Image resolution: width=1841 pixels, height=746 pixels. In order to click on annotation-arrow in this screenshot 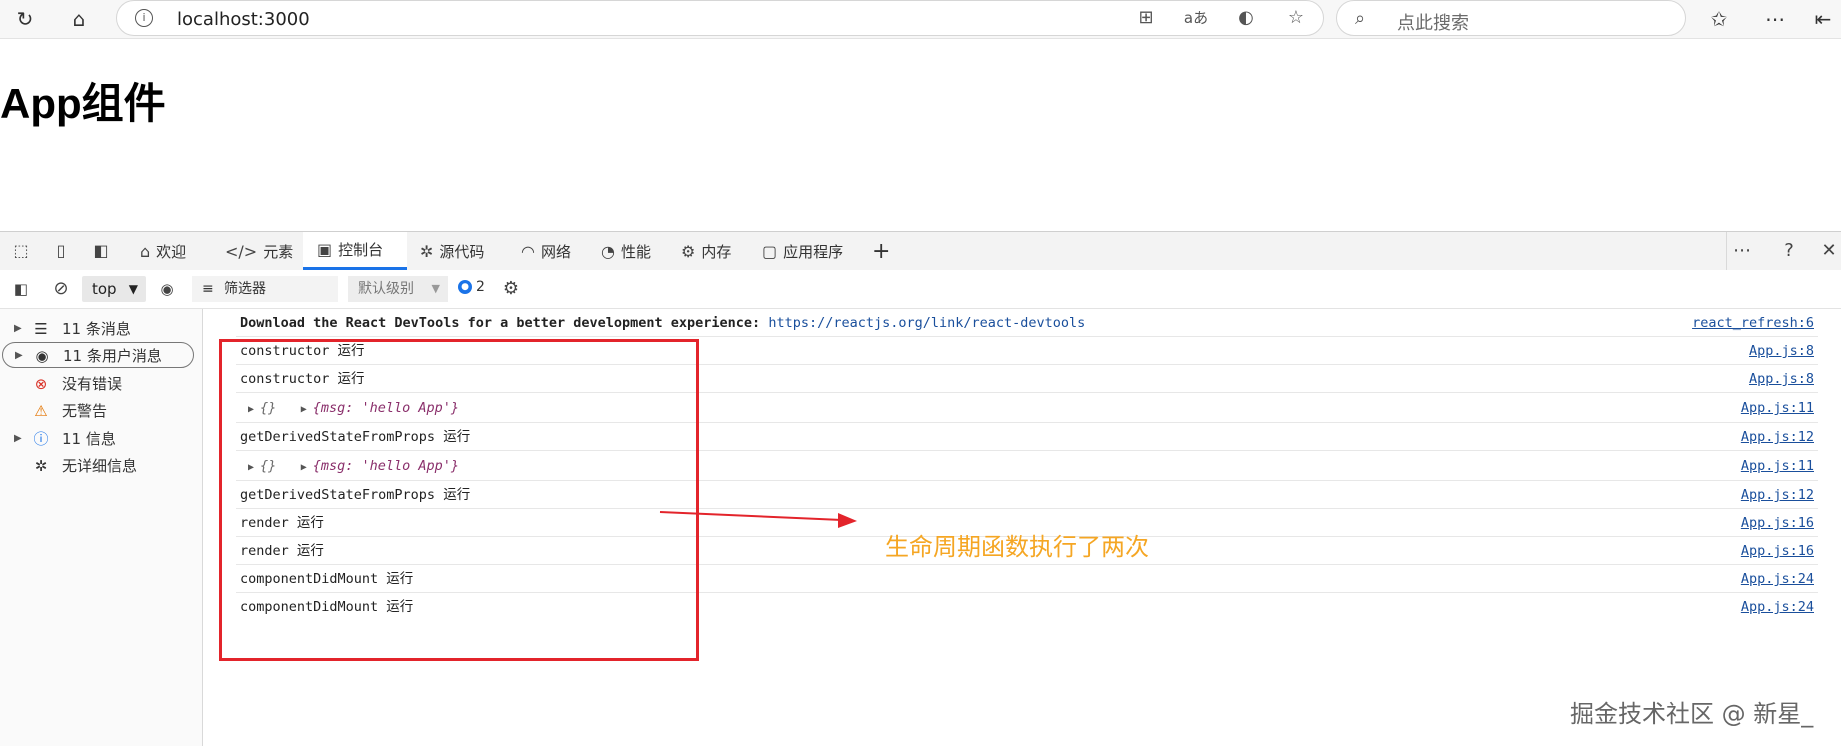, I will do `click(758, 519)`.